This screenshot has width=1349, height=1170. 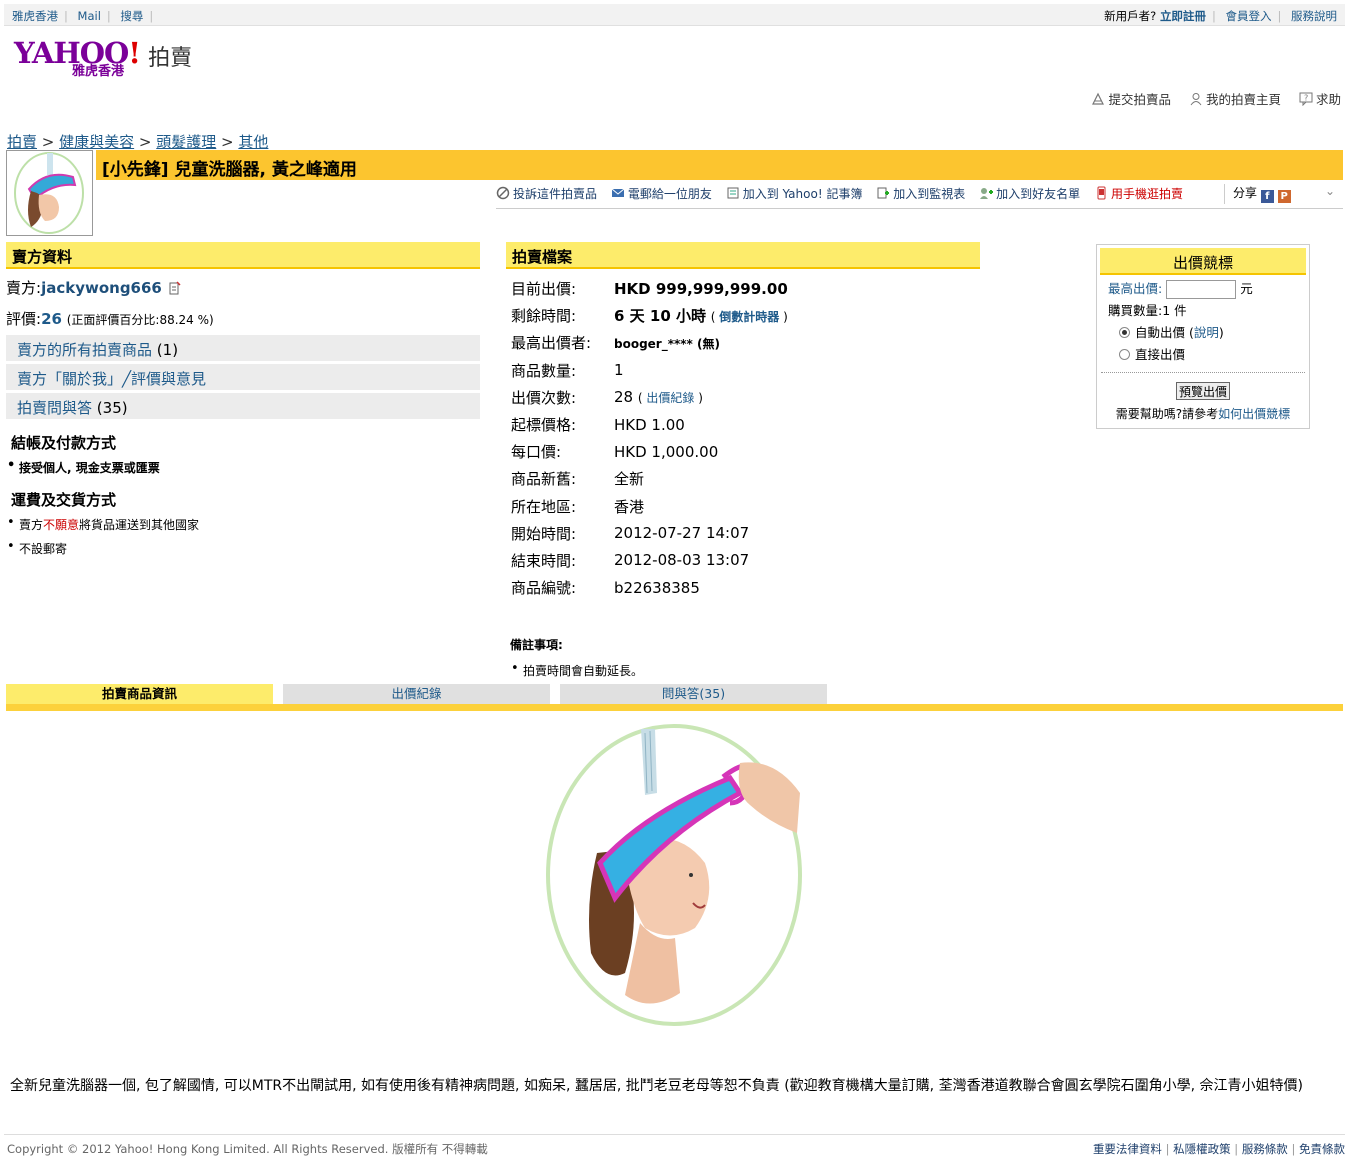 I want to click on watchlist-add-icon, so click(x=883, y=193).